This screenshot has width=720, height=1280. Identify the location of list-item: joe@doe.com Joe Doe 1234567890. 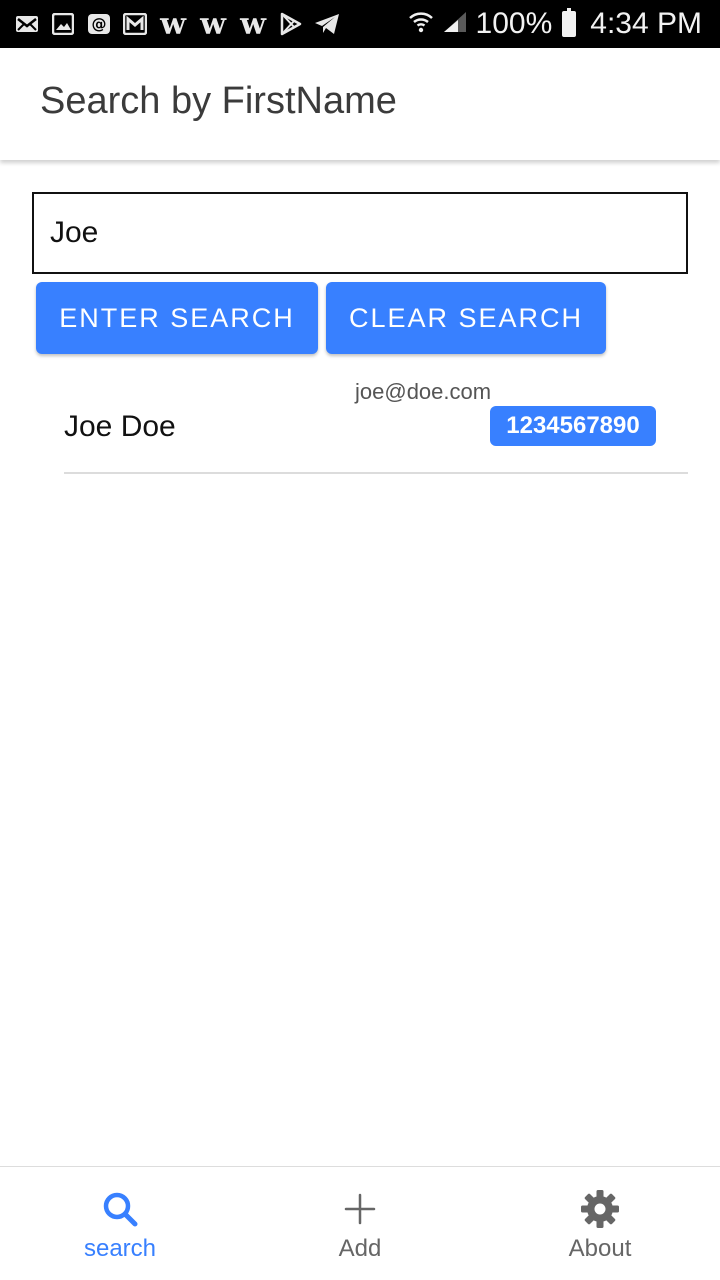
(376, 420).